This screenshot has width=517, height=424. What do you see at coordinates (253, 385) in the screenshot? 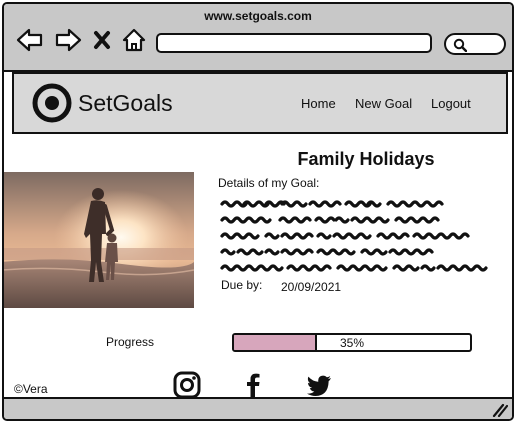
I see `facebook-icon` at bounding box center [253, 385].